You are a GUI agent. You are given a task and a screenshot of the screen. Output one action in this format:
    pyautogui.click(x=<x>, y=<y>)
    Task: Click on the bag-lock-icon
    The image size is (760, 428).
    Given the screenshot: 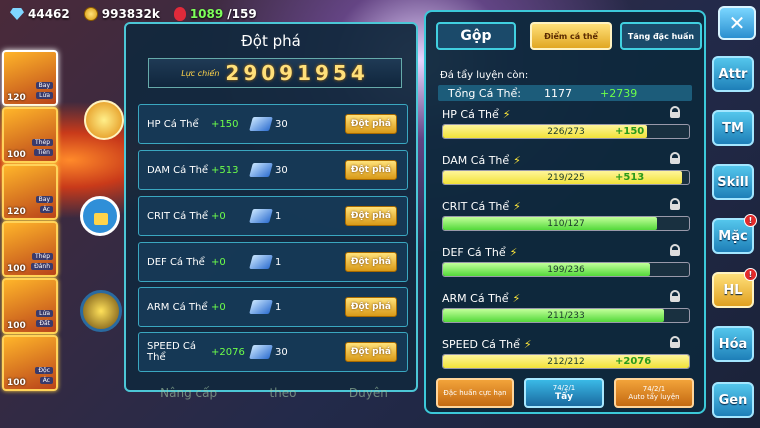 What is the action you would take?
    pyautogui.click(x=100, y=216)
    